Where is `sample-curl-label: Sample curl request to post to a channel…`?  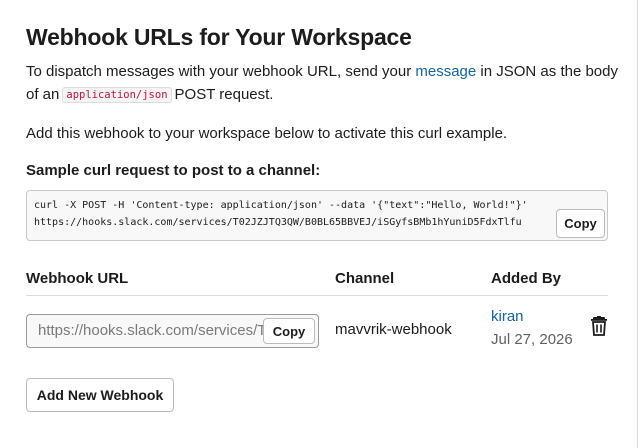 sample-curl-label: Sample curl request to post to a channel… is located at coordinates (173, 170).